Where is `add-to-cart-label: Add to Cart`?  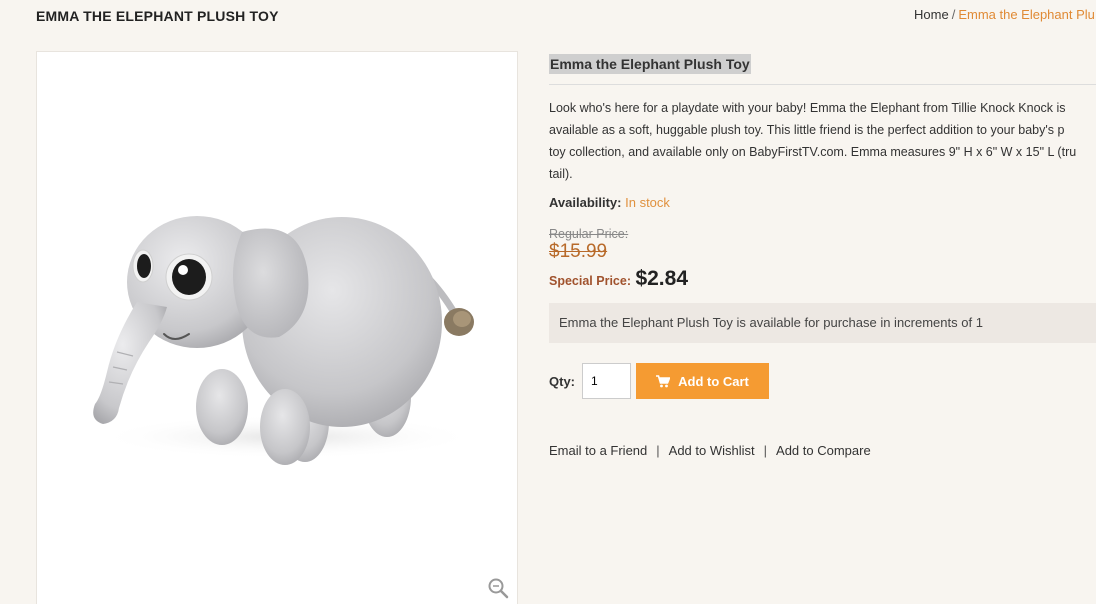 add-to-cart-label: Add to Cart is located at coordinates (713, 381).